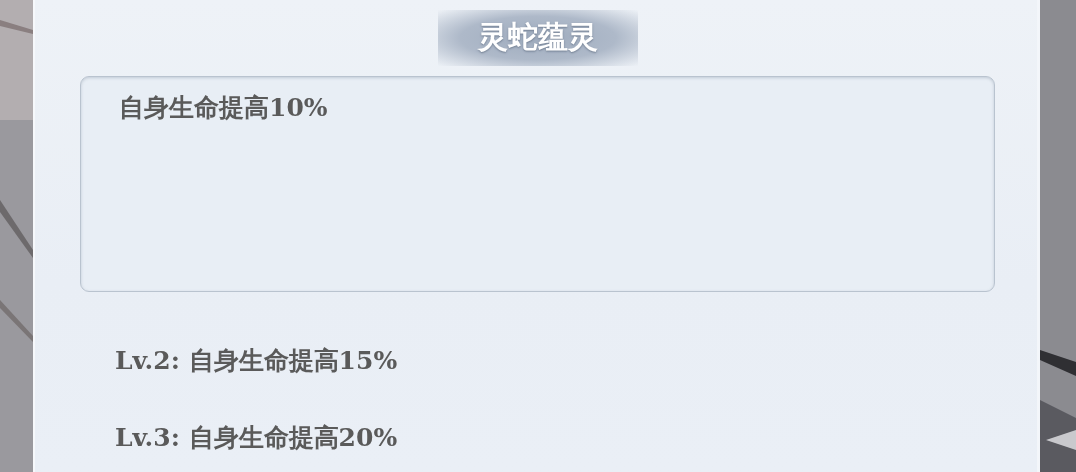  What do you see at coordinates (537, 38) in the screenshot?
I see `dialog-title: 灵蛇蕴灵` at bounding box center [537, 38].